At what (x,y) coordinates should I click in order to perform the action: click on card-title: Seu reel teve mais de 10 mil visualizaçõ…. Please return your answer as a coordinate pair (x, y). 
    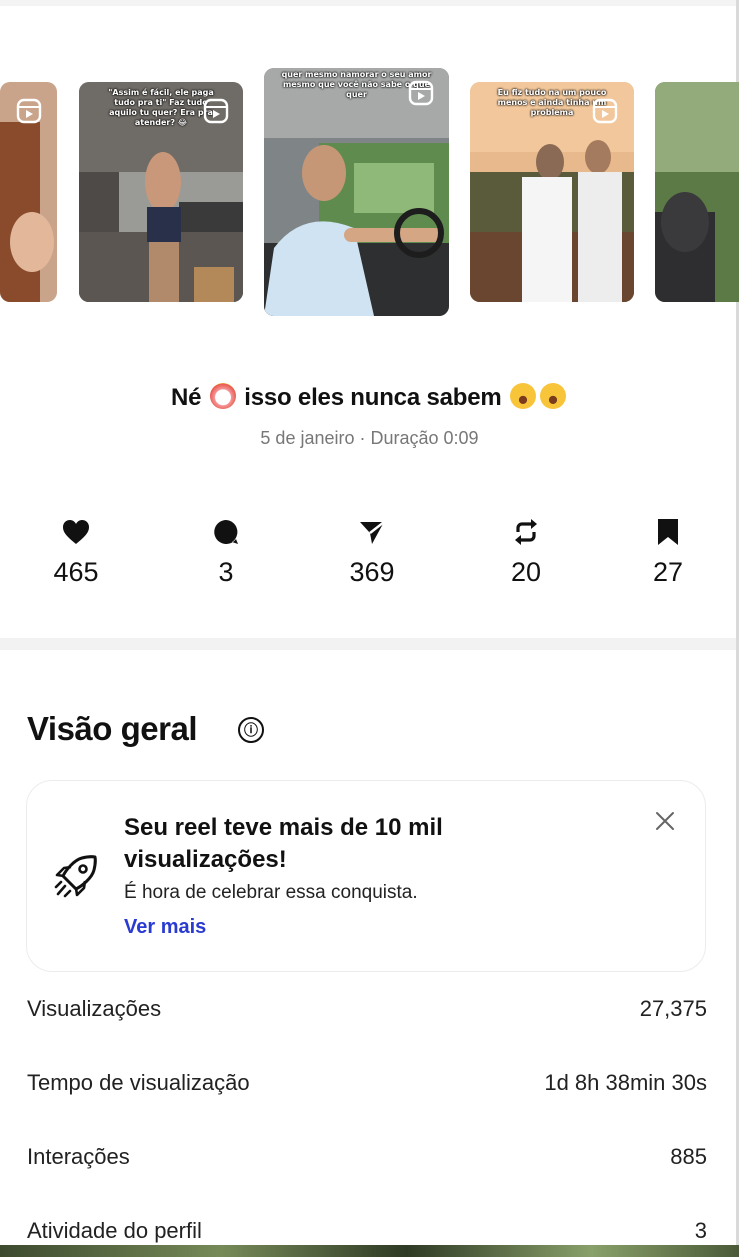
    Looking at the image, I should click on (283, 843).